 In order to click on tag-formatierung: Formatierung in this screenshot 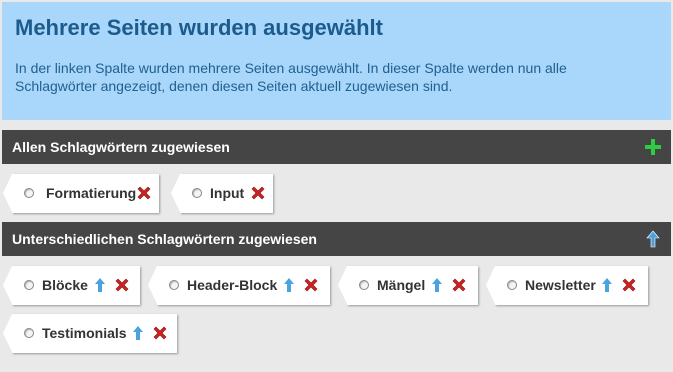, I will do `click(81, 193)`.